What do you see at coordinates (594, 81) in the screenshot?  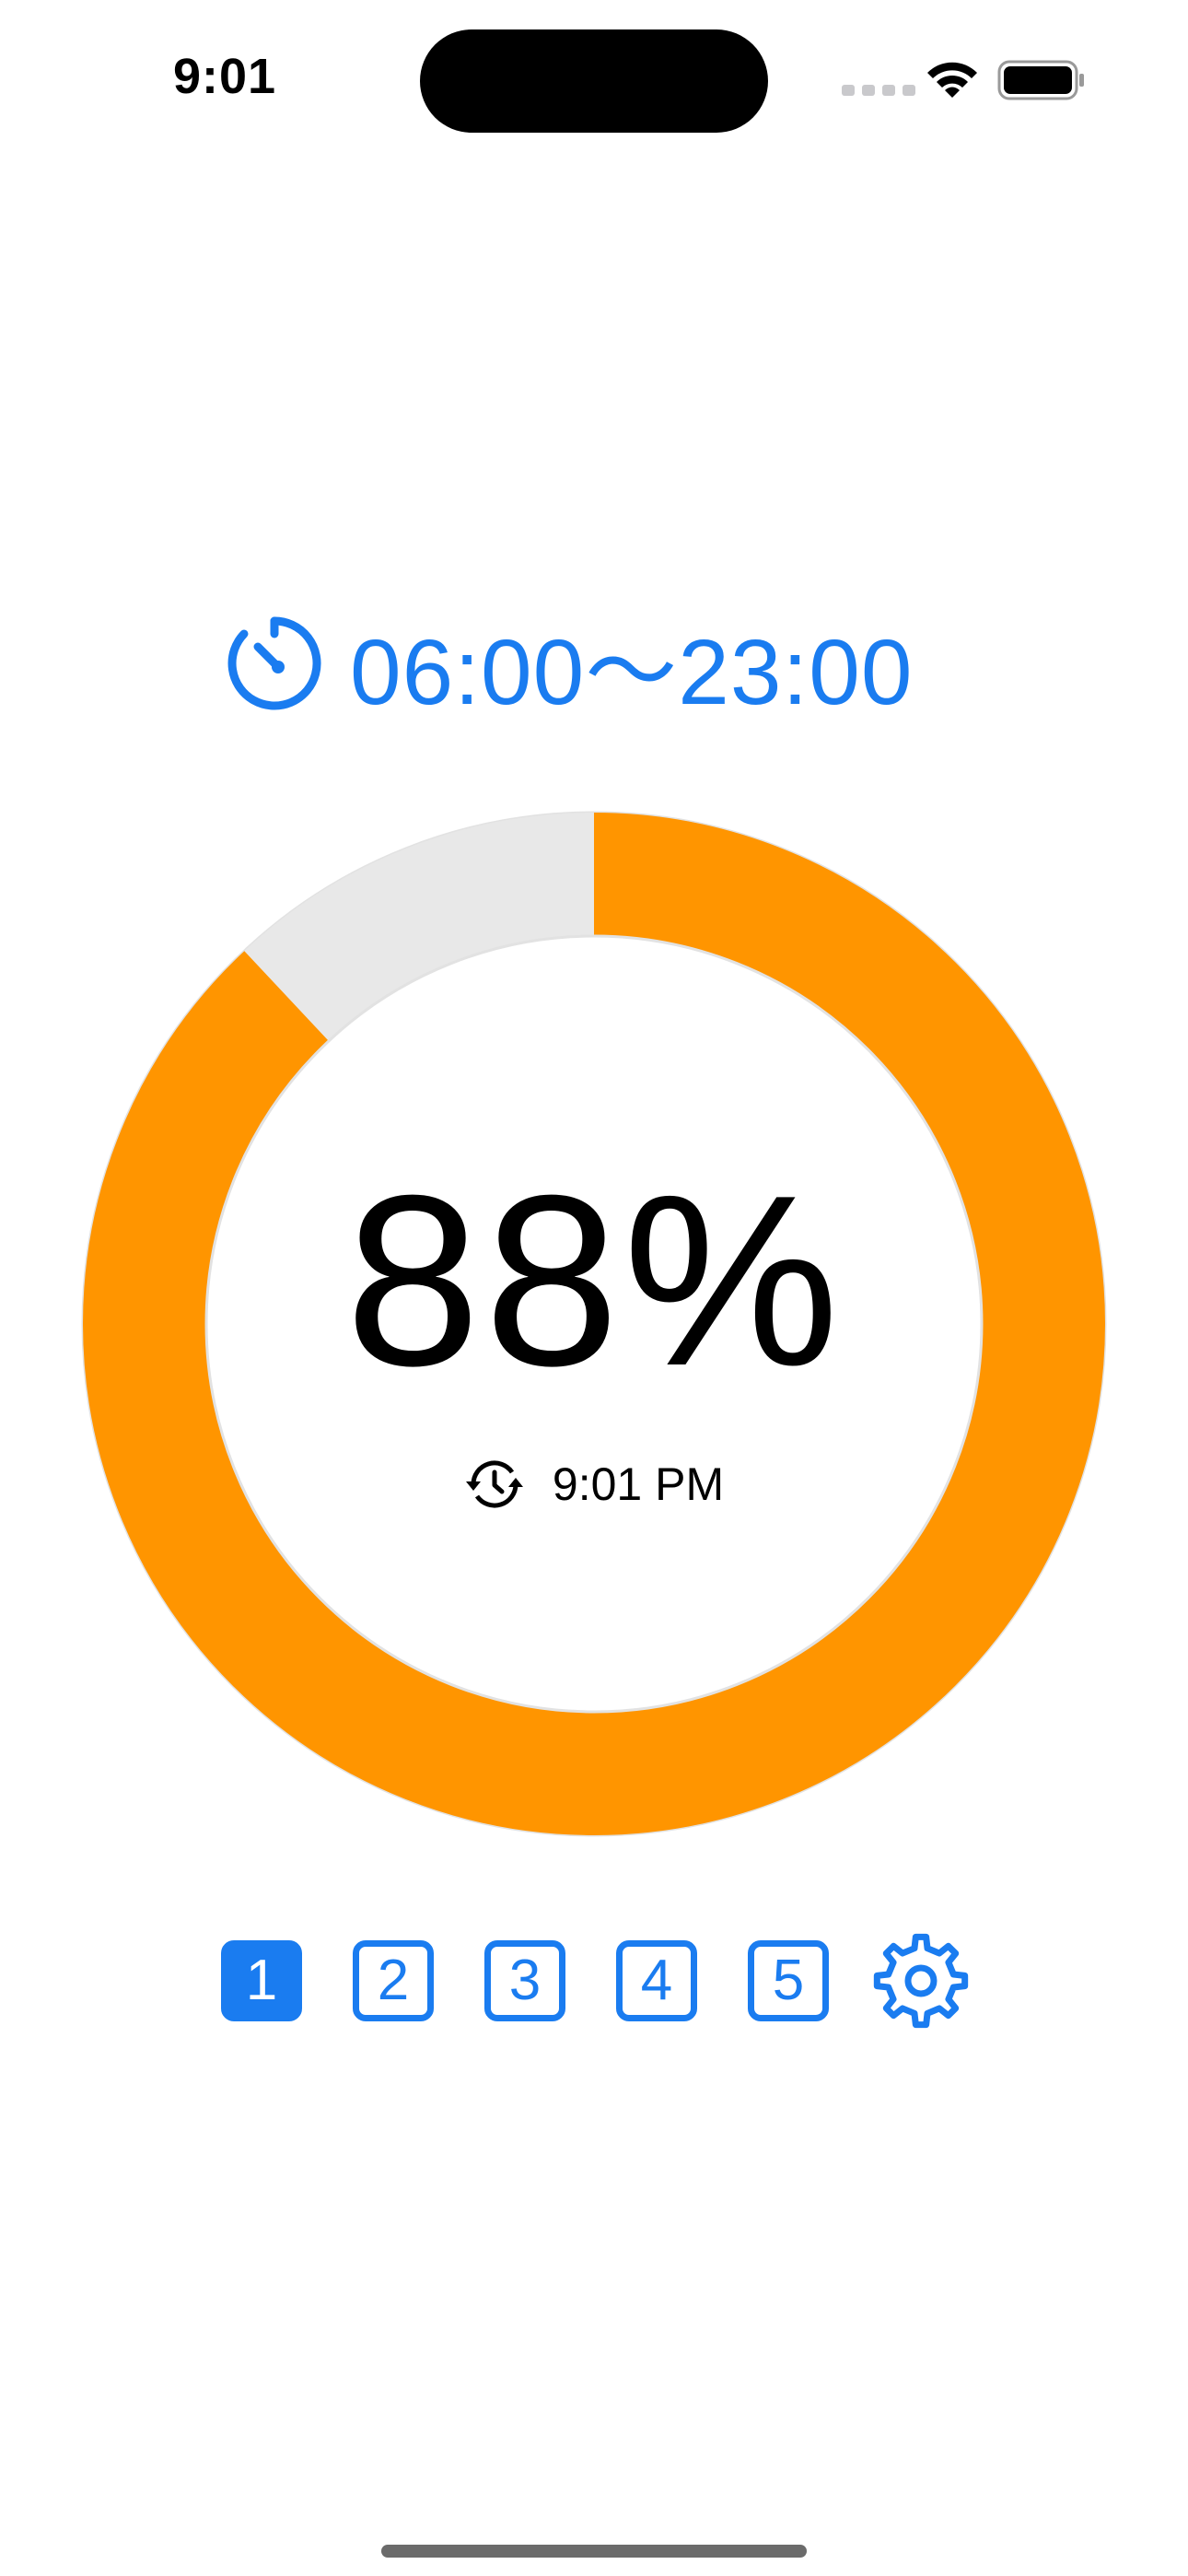 I see `dynamic-island` at bounding box center [594, 81].